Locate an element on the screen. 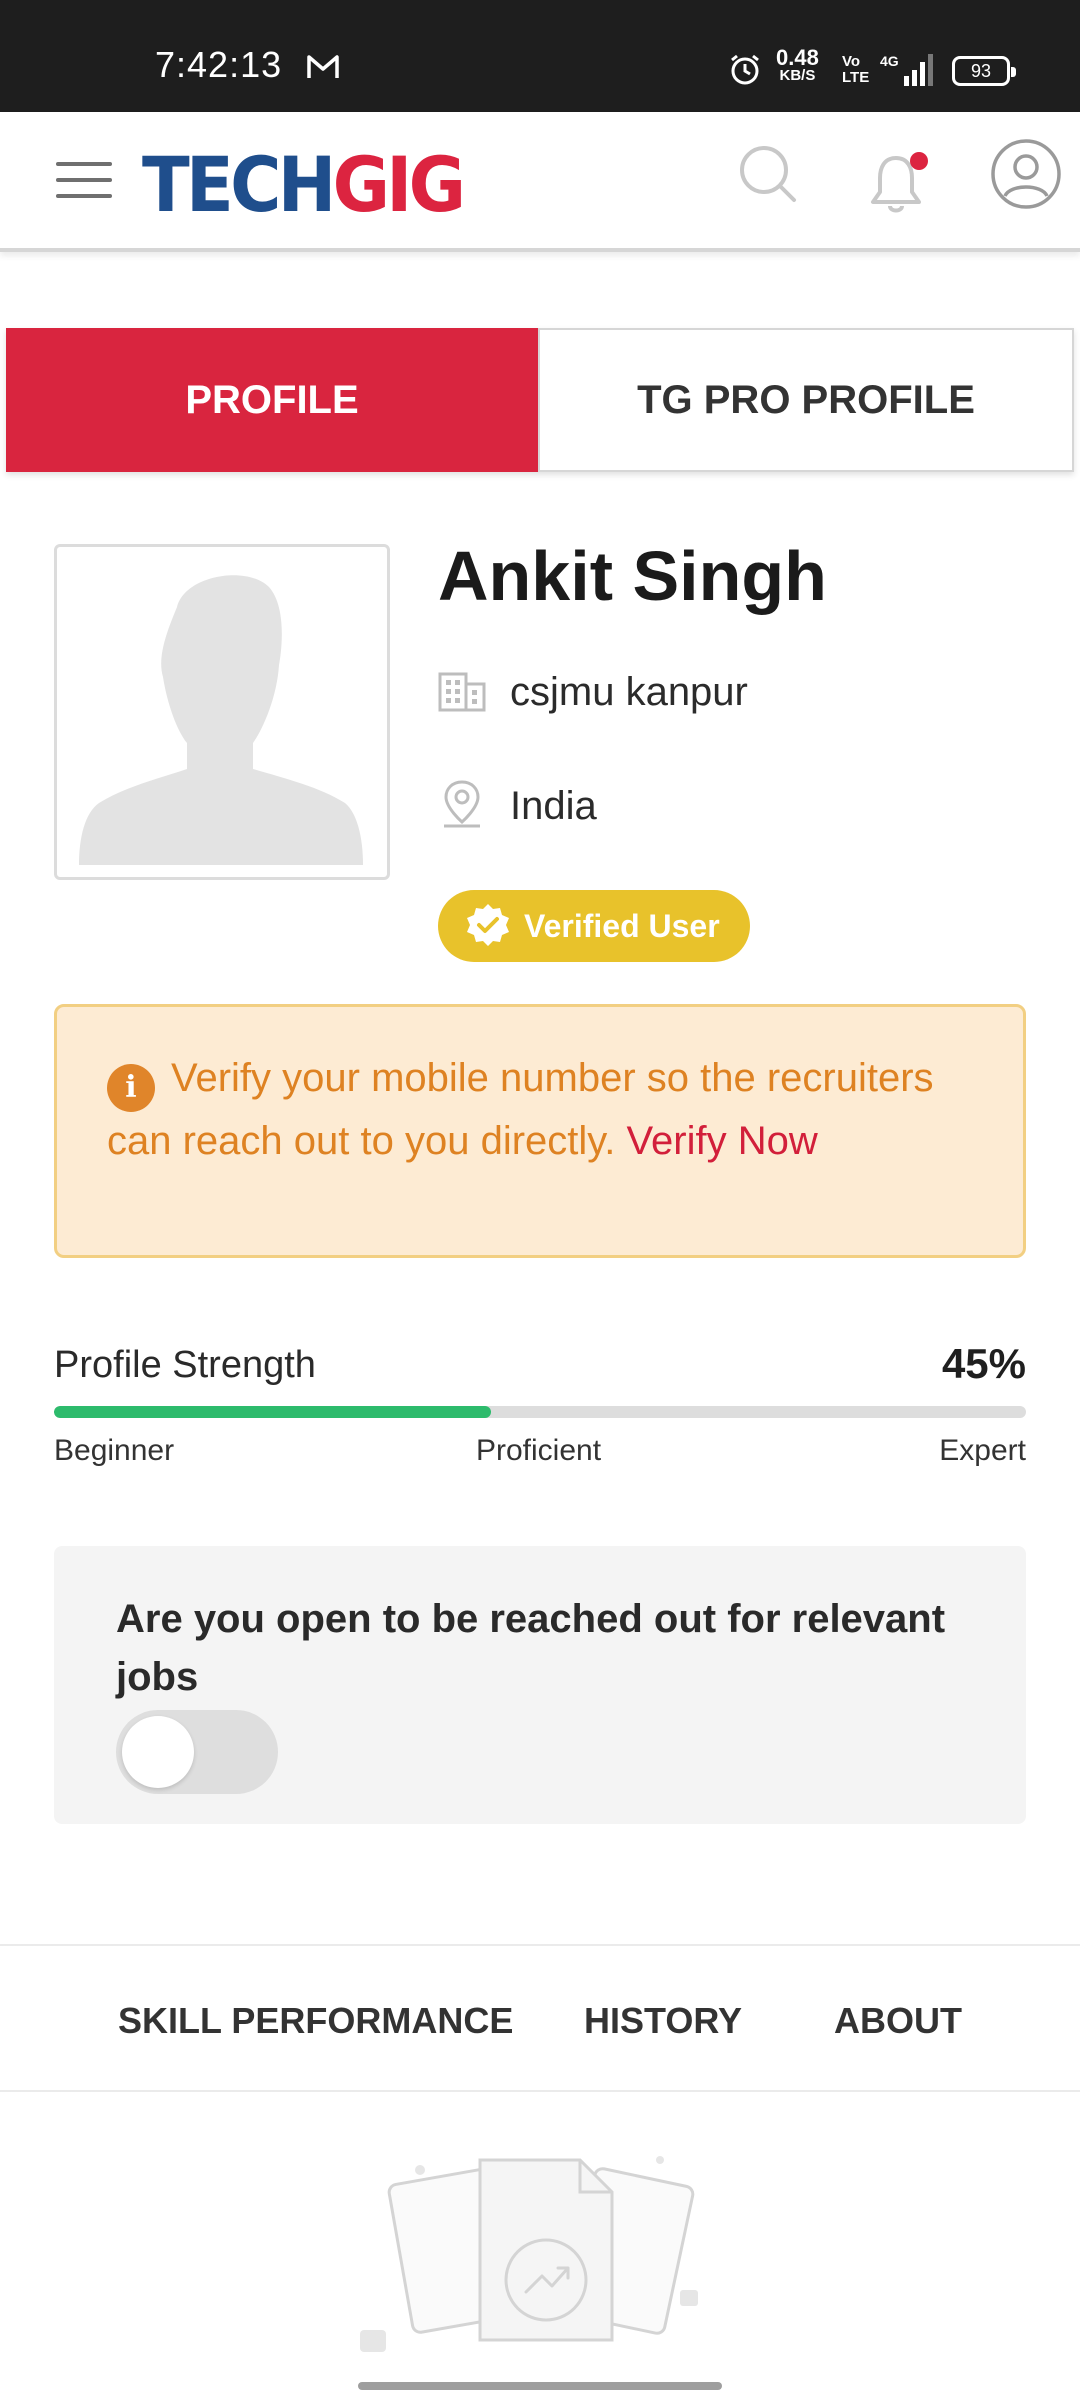  alarm-icon is located at coordinates (745, 72).